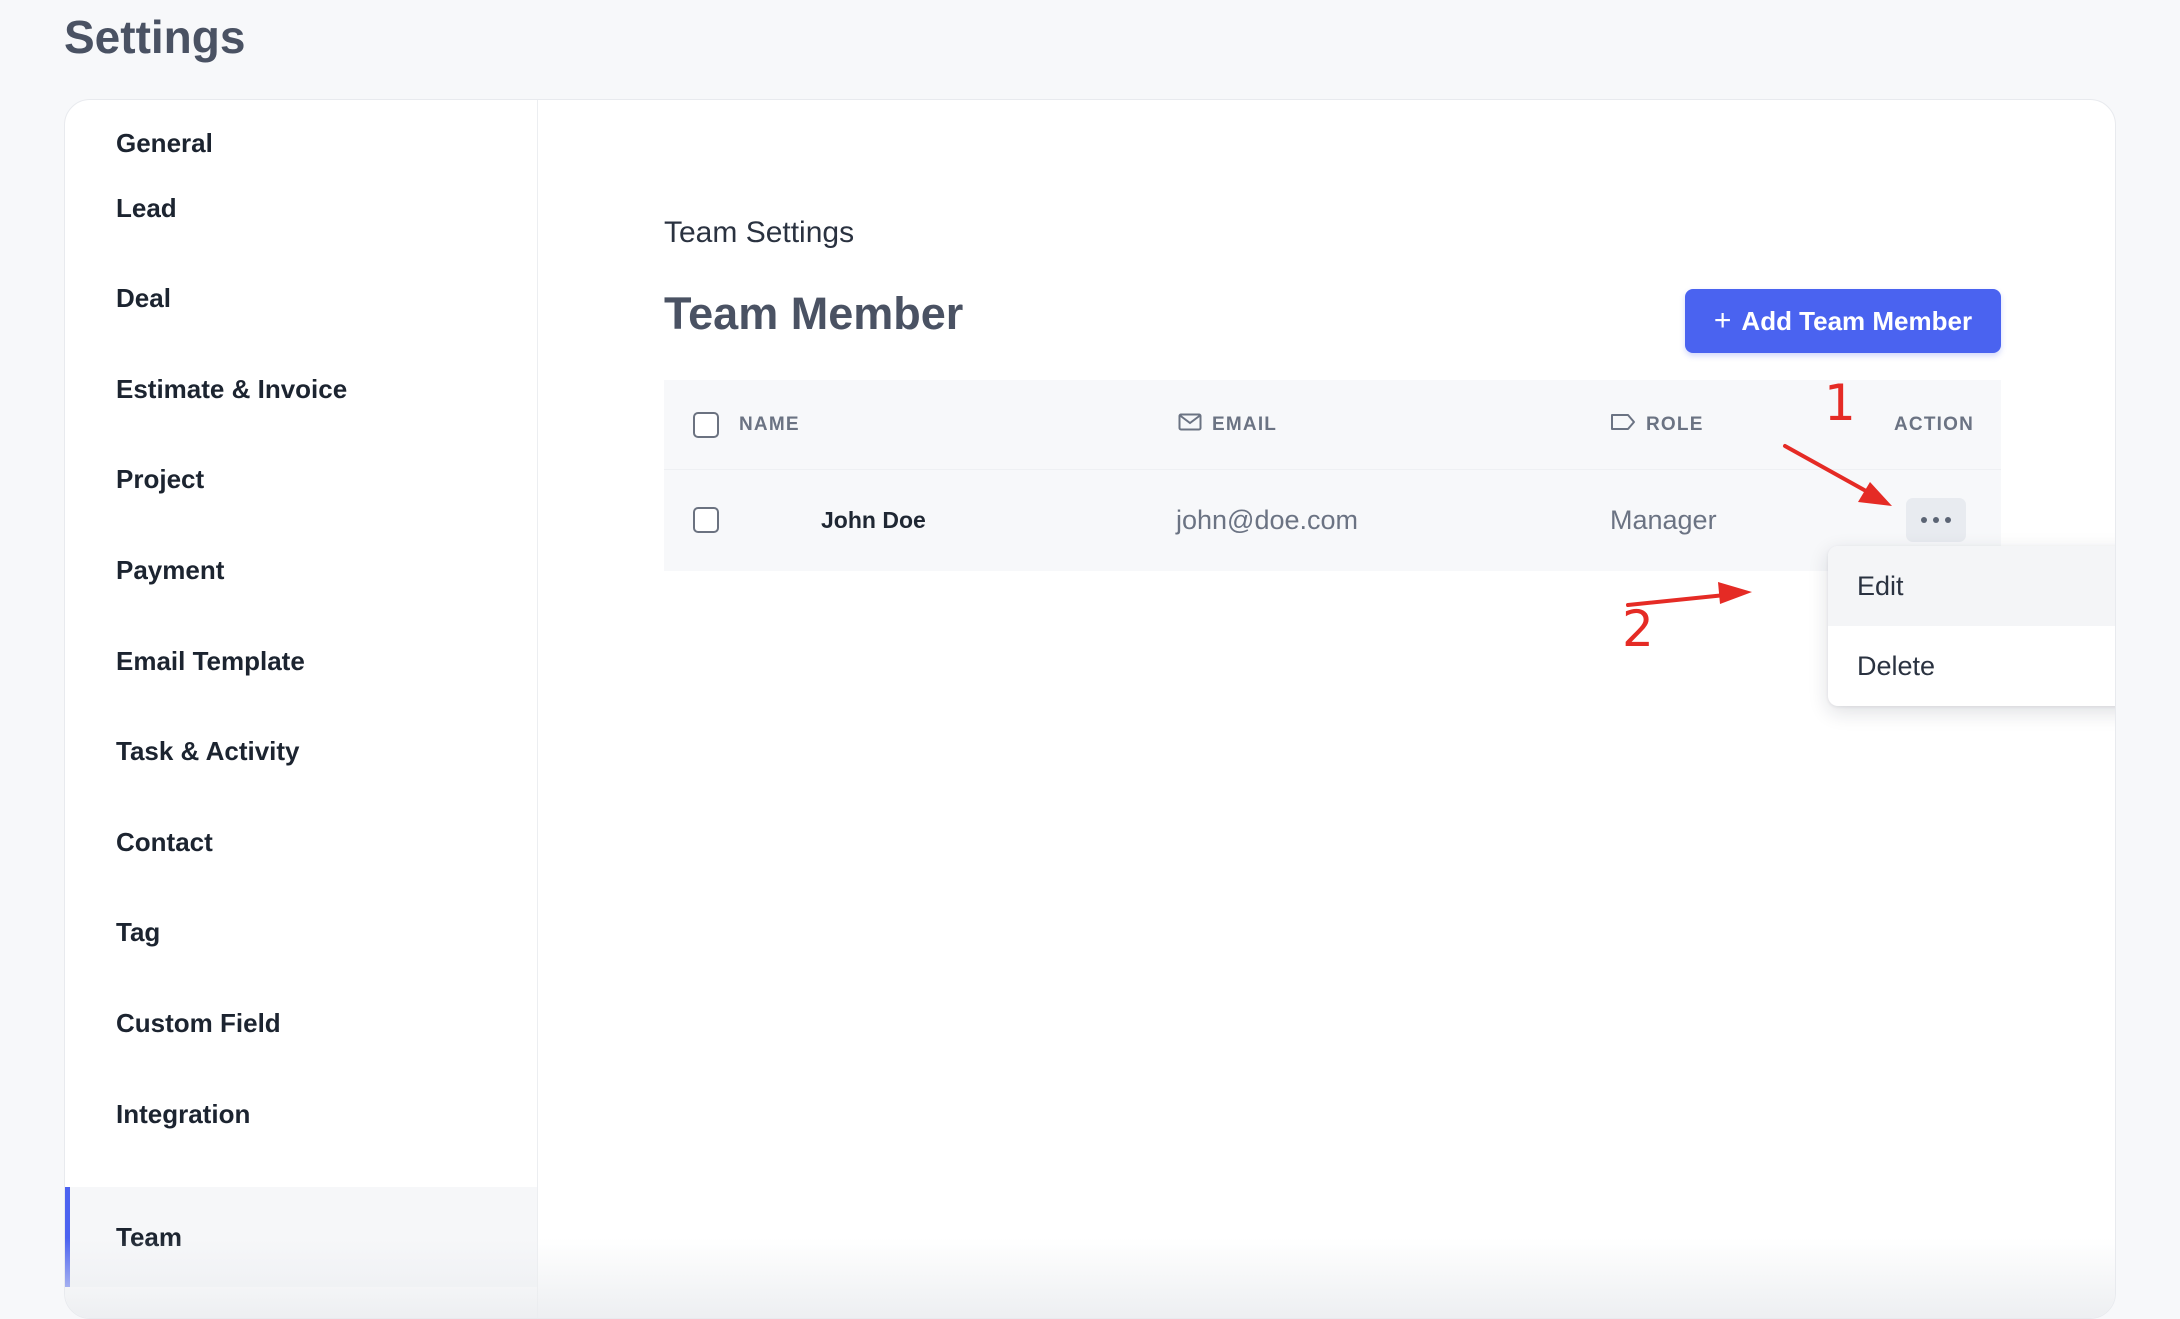  What do you see at coordinates (1840, 403) in the screenshot?
I see `annotation-marker-1: 1` at bounding box center [1840, 403].